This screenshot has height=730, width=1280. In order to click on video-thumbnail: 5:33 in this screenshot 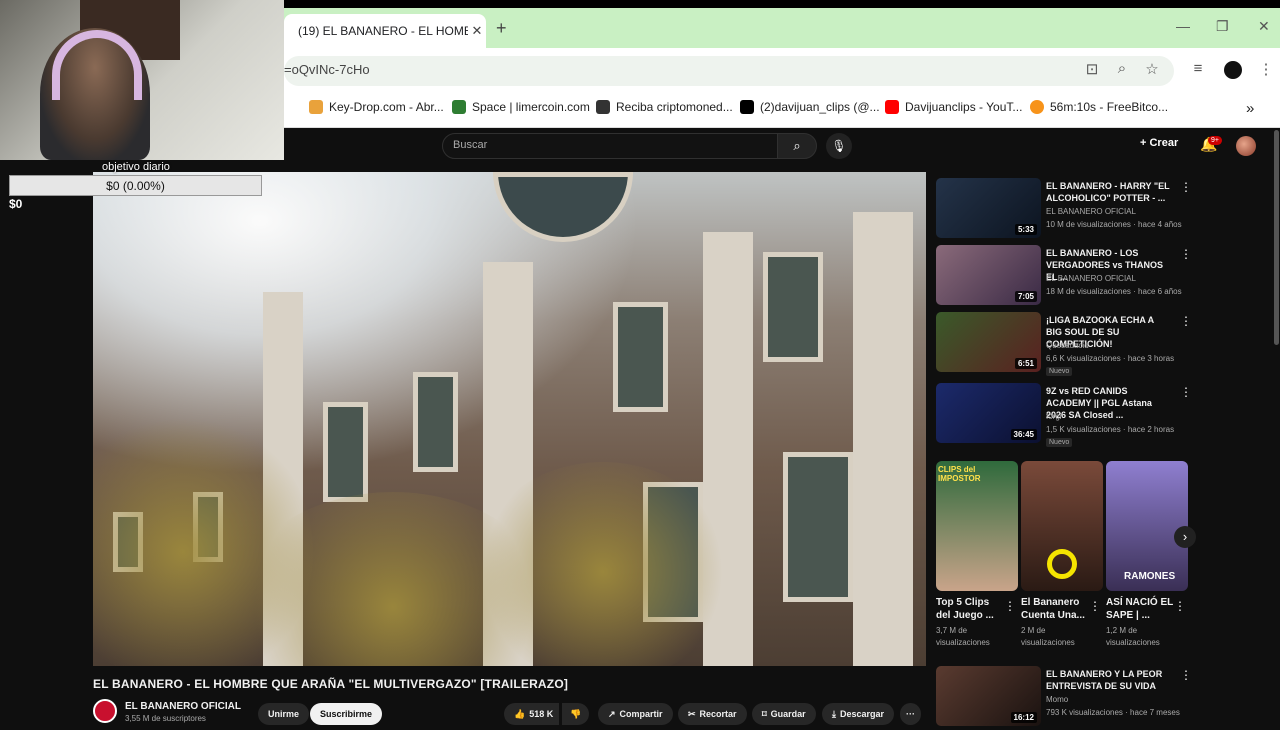, I will do `click(988, 208)`.